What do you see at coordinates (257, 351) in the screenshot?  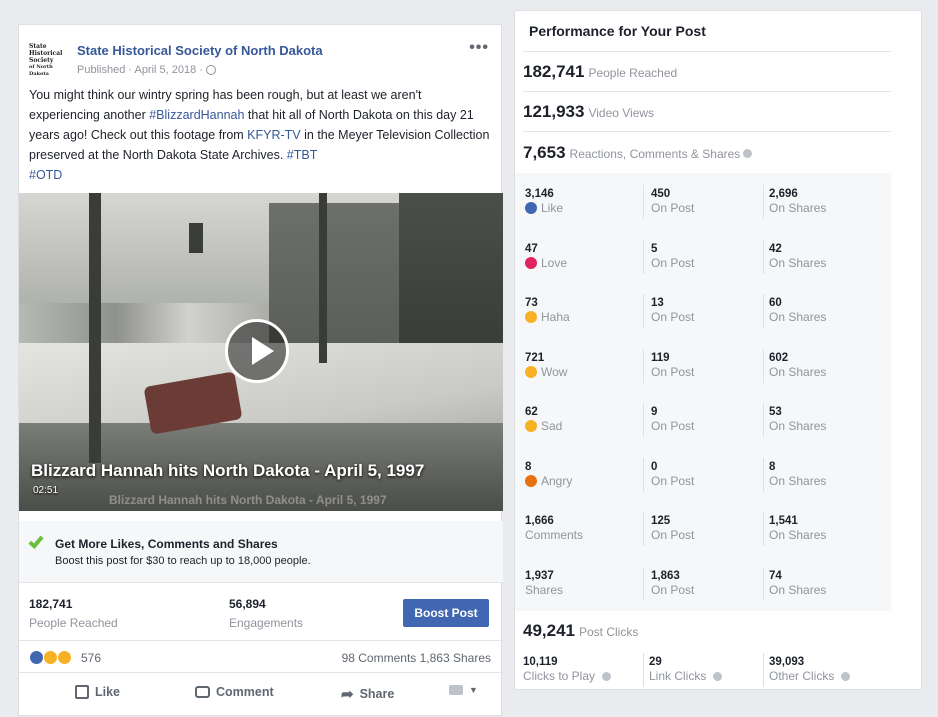 I see `play-button` at bounding box center [257, 351].